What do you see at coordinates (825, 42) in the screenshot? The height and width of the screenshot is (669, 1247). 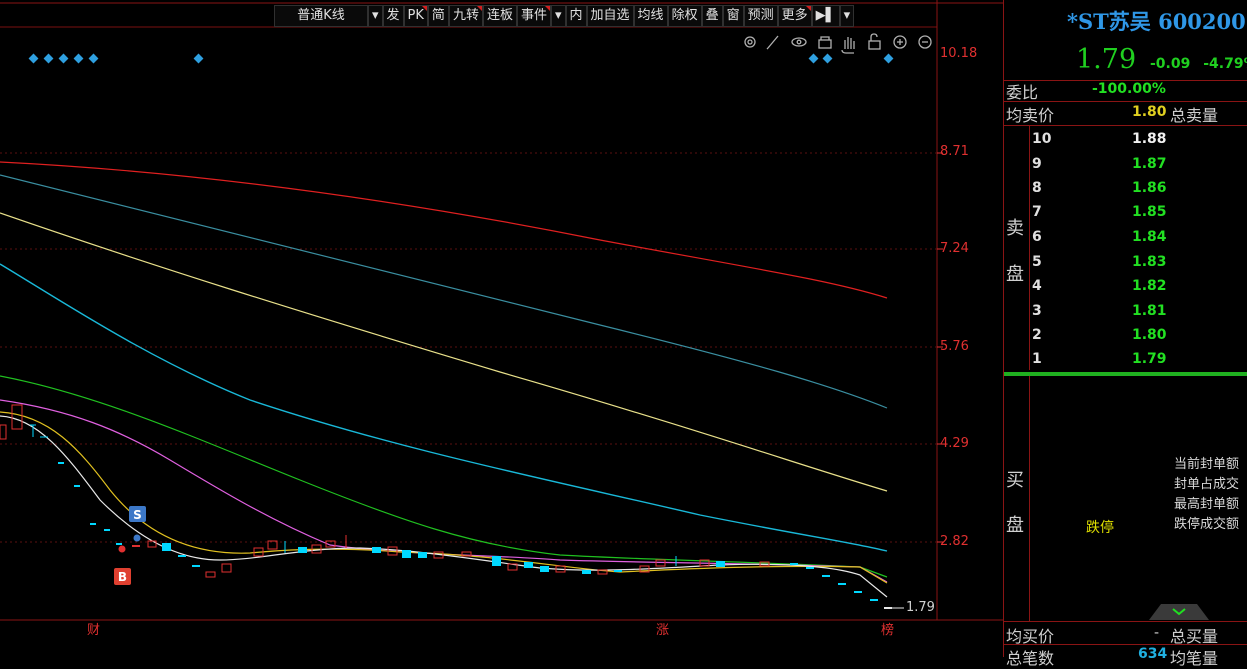 I see `lock-box-icon` at bounding box center [825, 42].